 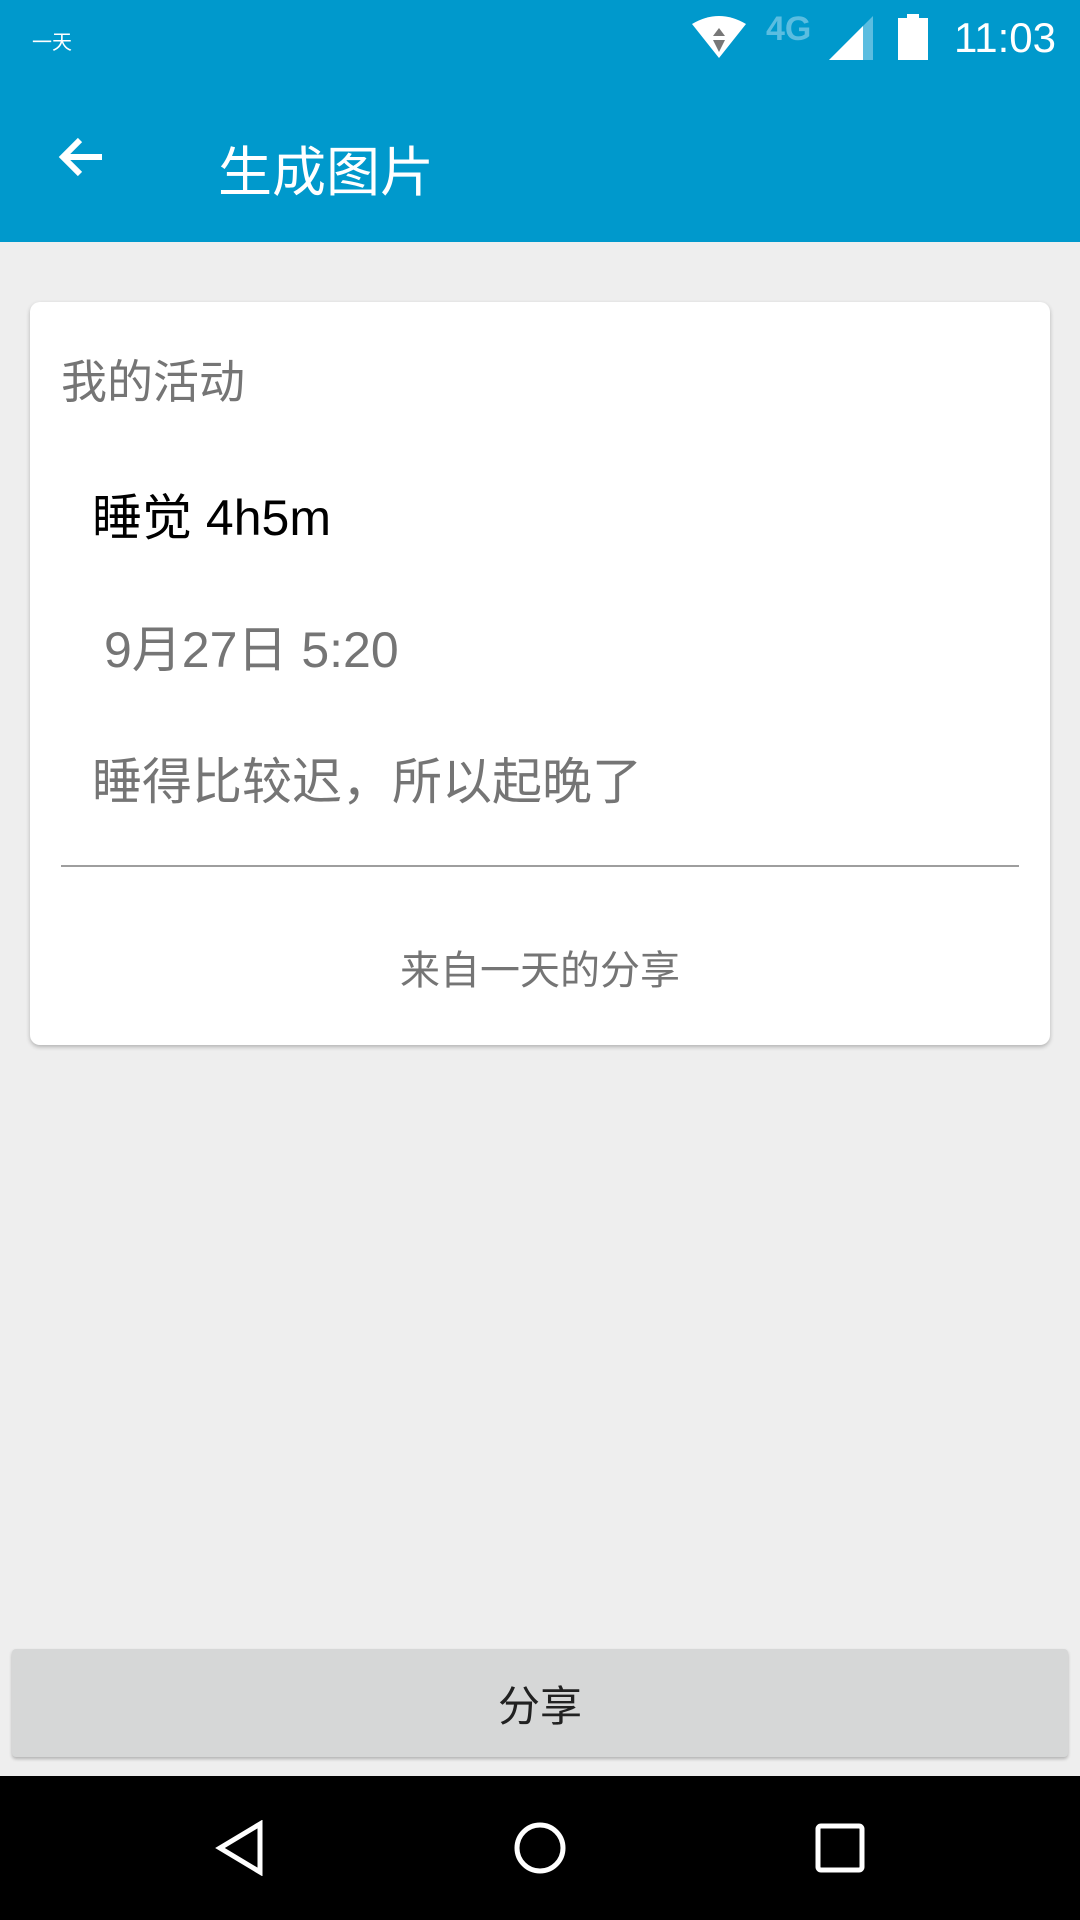 What do you see at coordinates (840, 1848) in the screenshot?
I see `recents-nav-icon` at bounding box center [840, 1848].